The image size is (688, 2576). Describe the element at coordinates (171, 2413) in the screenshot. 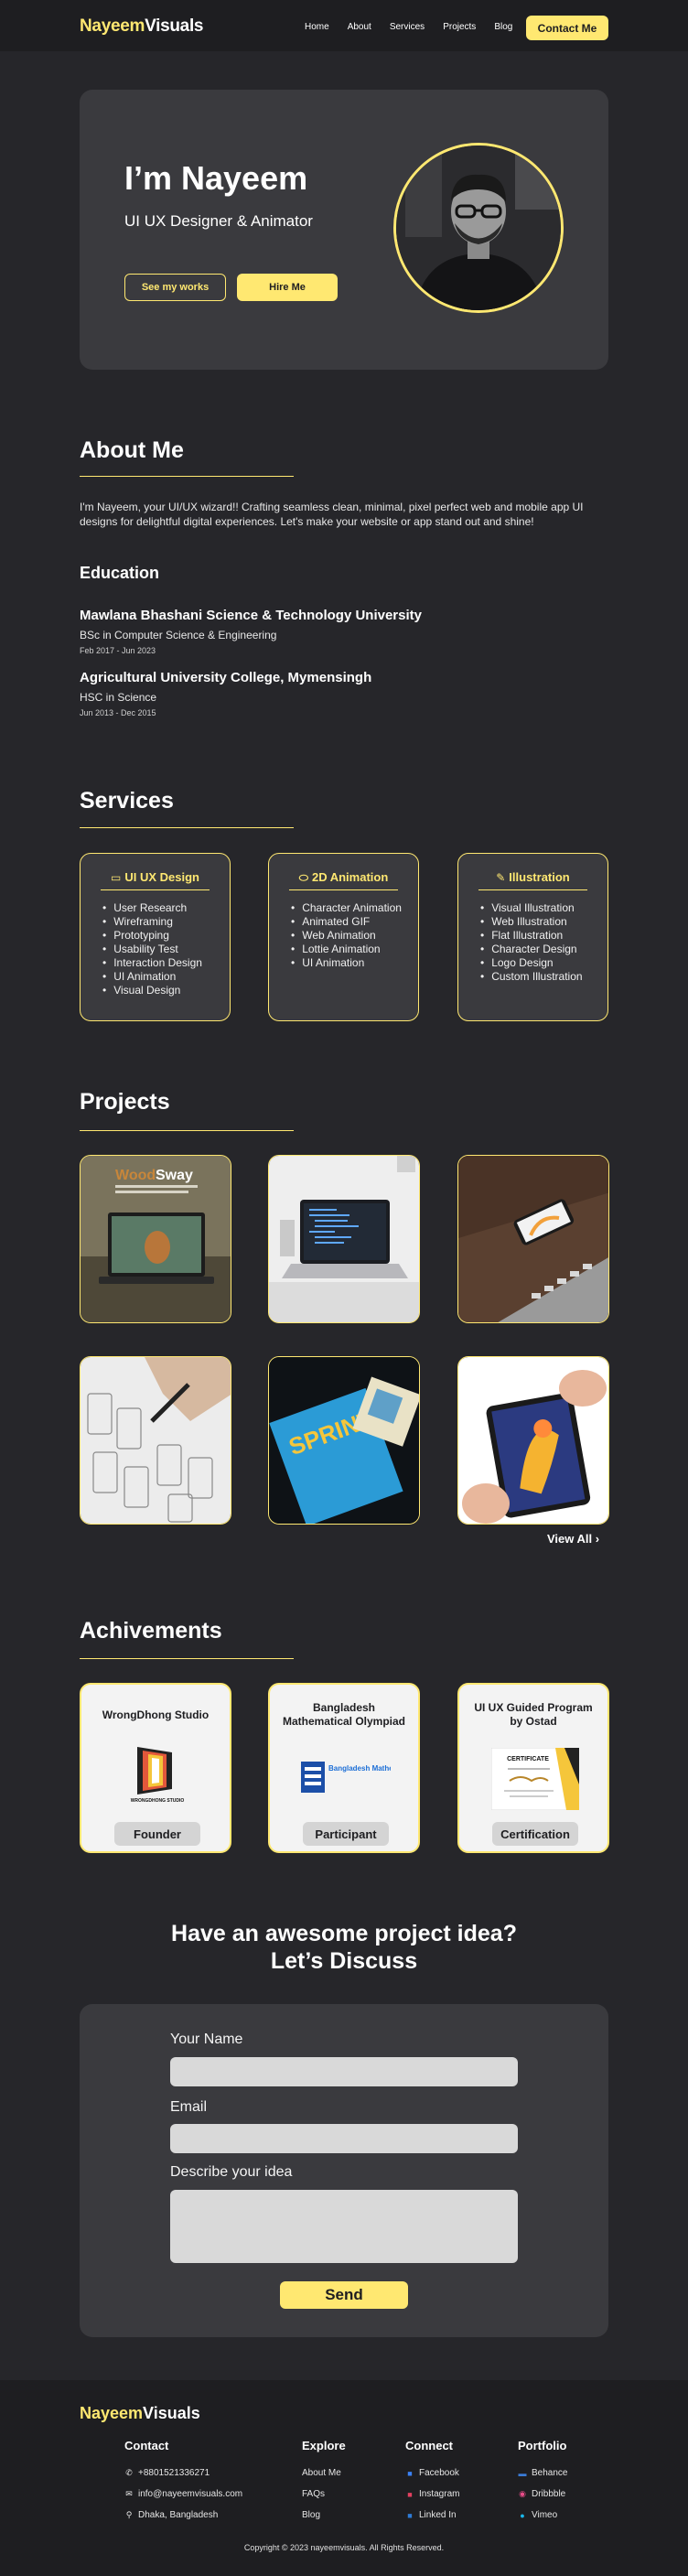

I see `footer-logo-part-visuals: Visuals` at that location.